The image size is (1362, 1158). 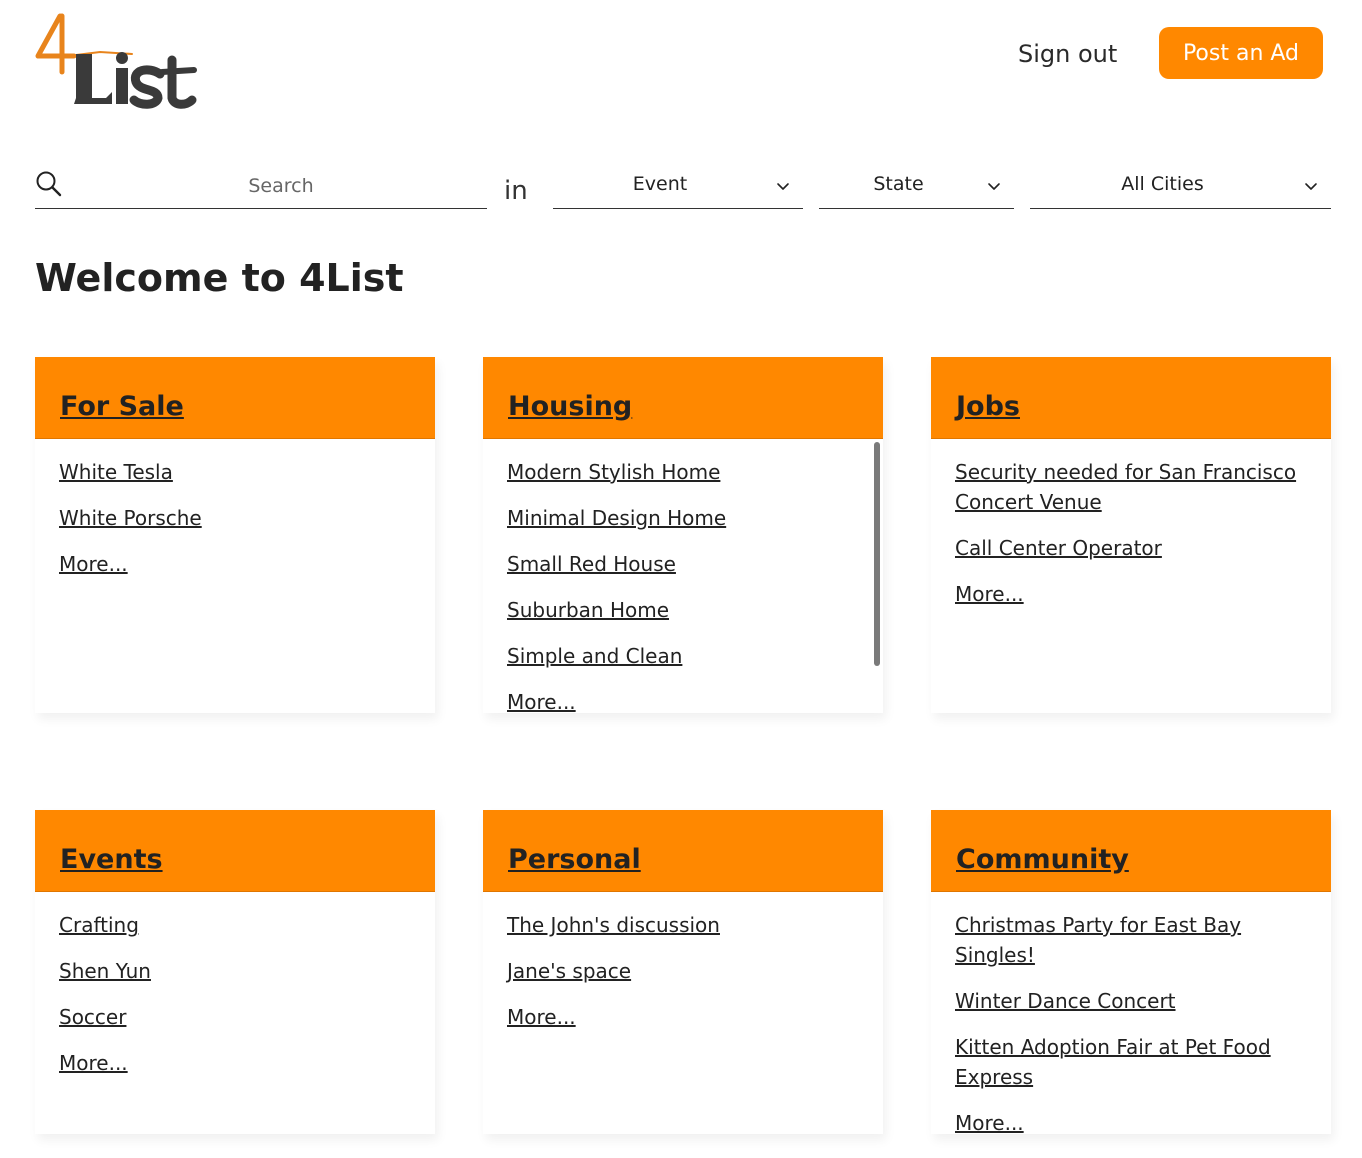 What do you see at coordinates (1042, 859) in the screenshot?
I see `card-title-community: Community` at bounding box center [1042, 859].